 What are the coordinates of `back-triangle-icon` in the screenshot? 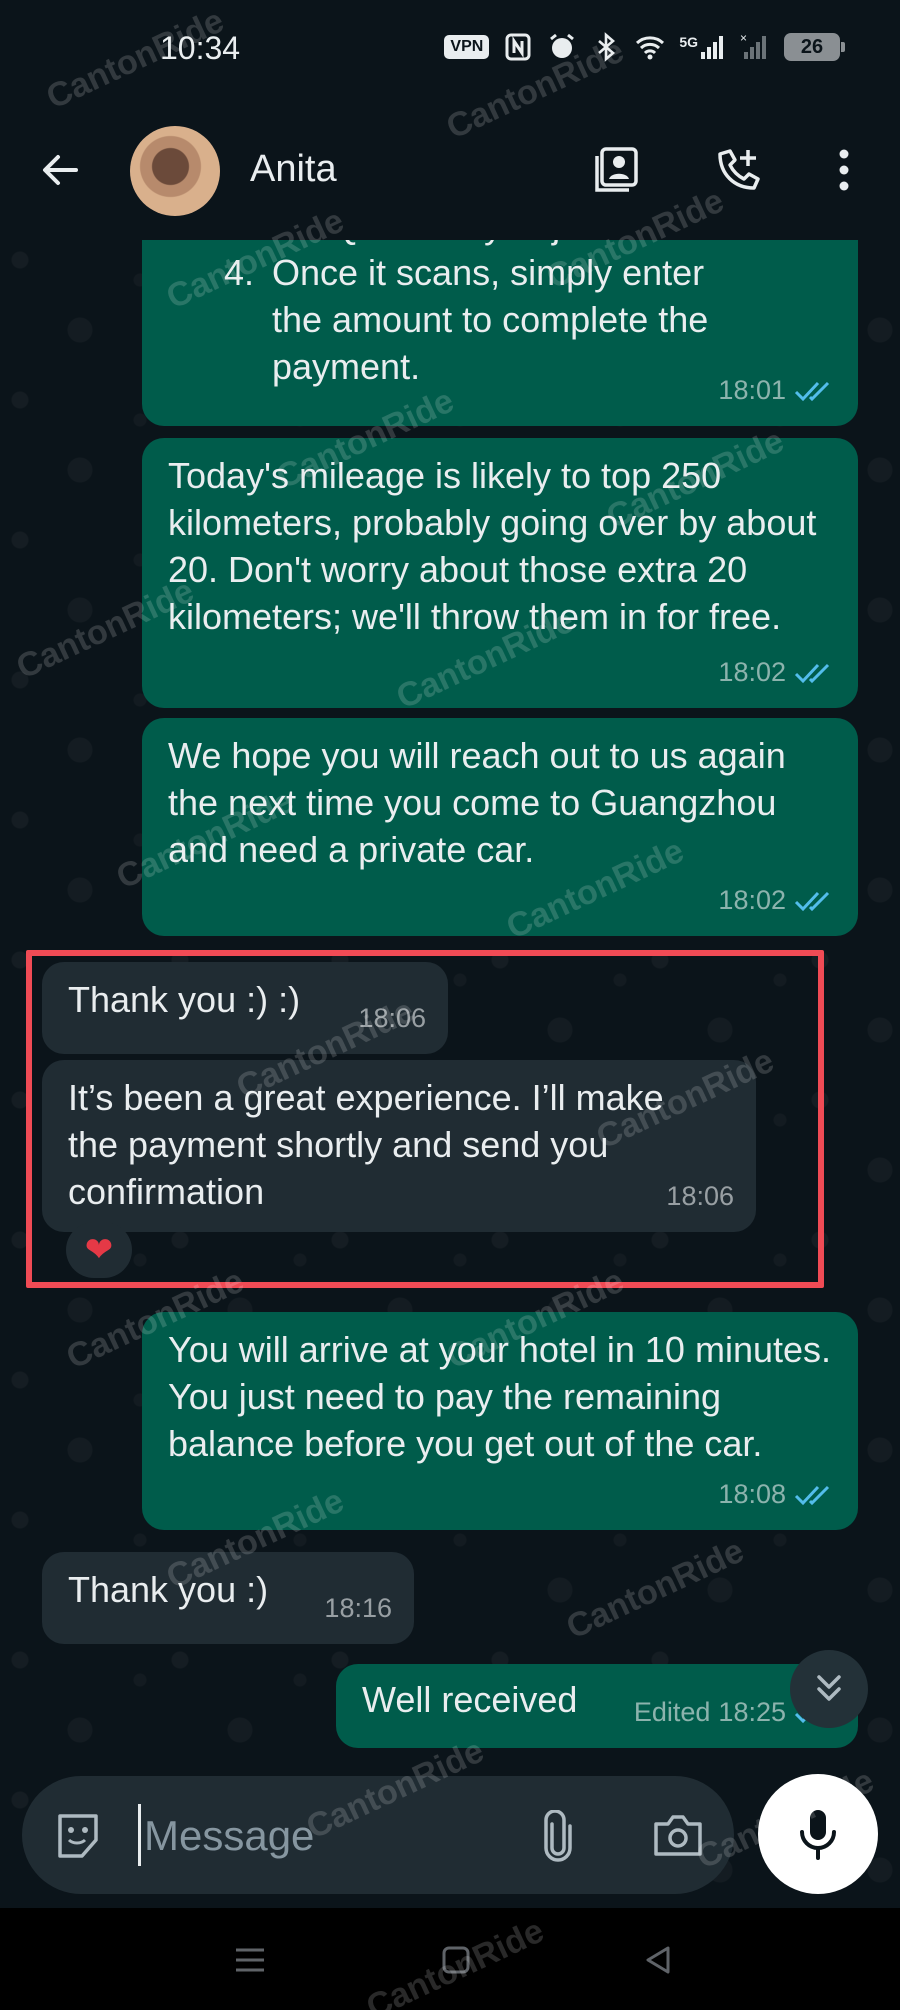 It's located at (658, 1960).